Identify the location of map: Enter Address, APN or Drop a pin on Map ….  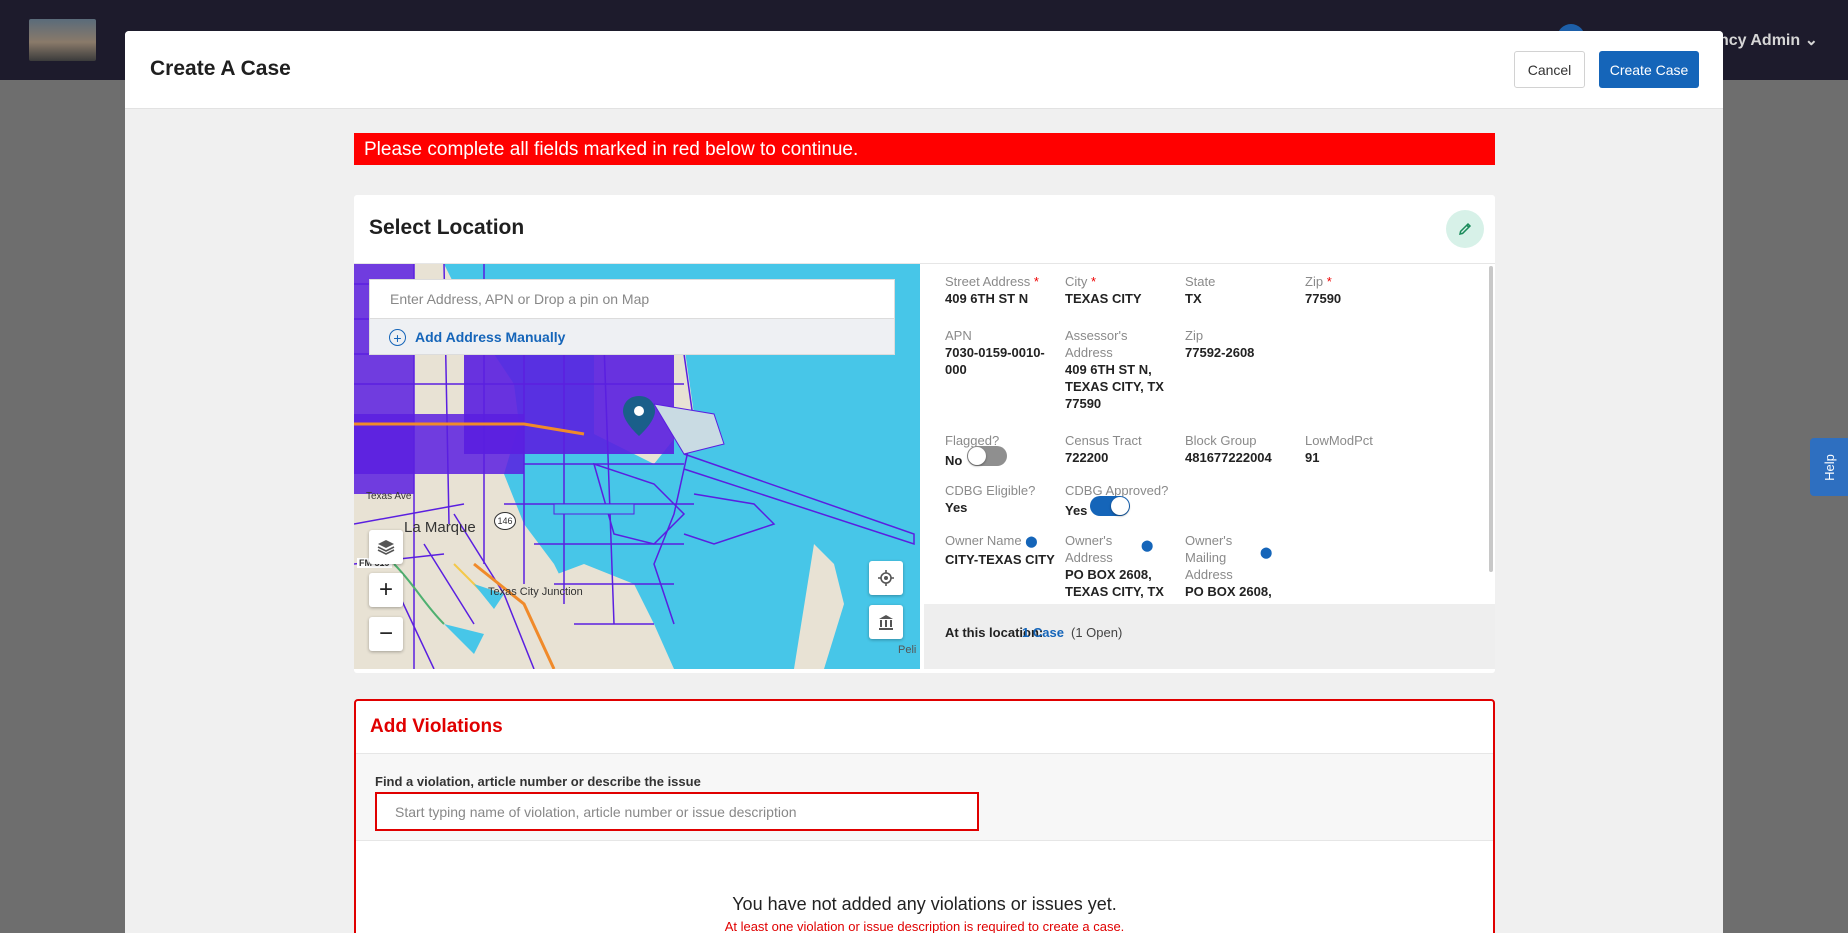
(637, 466).